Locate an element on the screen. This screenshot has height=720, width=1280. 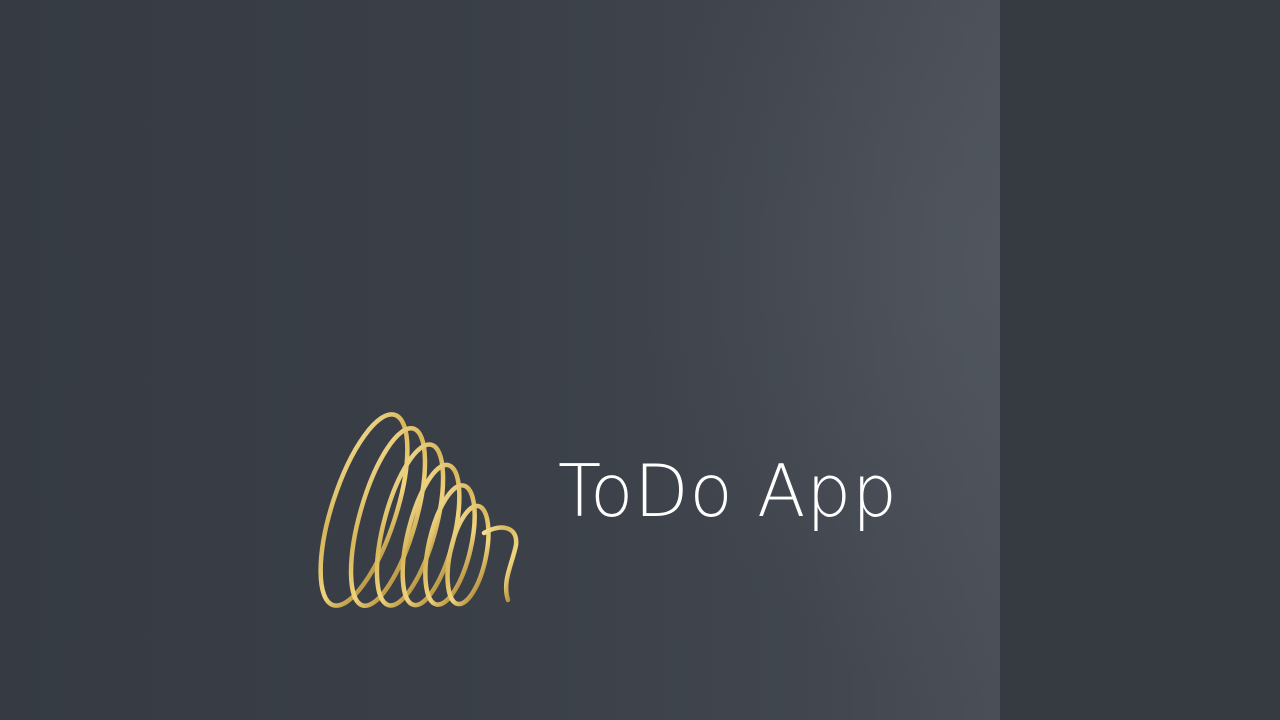
app-title: ToDo App is located at coordinates (728, 491).